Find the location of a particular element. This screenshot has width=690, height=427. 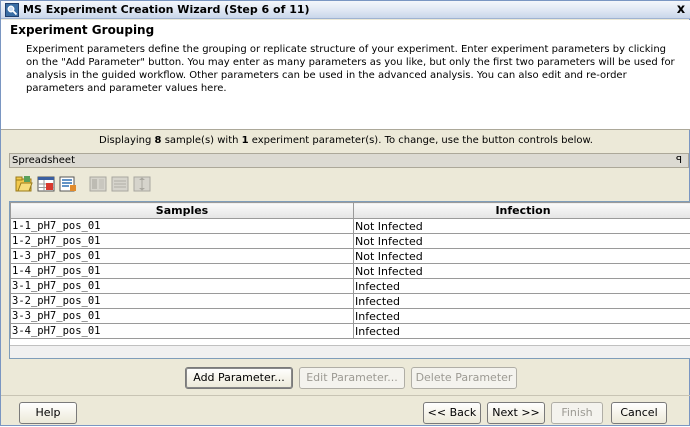

spreadsheet-toolbar is located at coordinates (349, 184).